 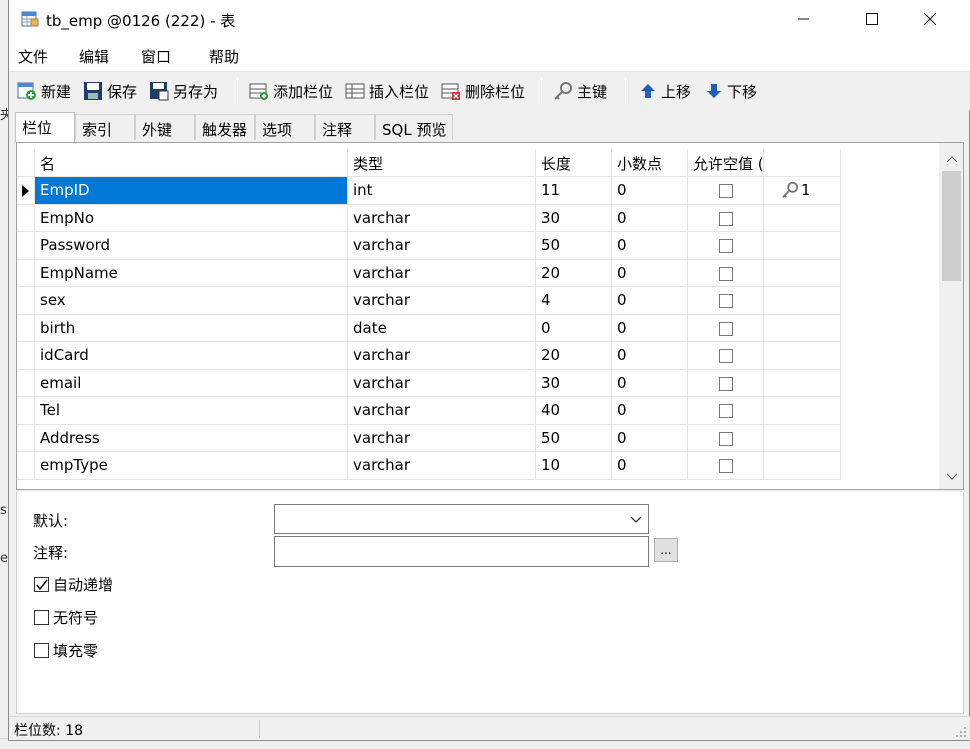 What do you see at coordinates (951, 159) in the screenshot?
I see `scroll-up-button` at bounding box center [951, 159].